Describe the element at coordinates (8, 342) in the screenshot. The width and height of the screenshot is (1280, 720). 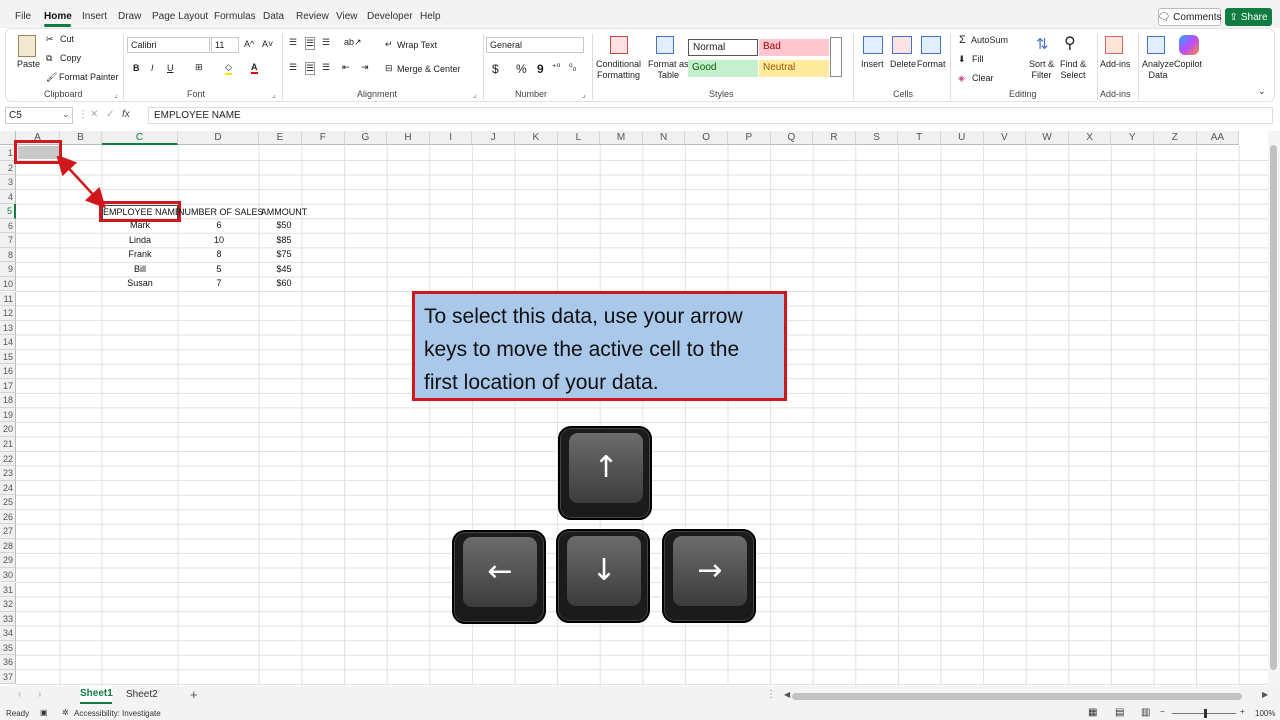
I see `row-header-14: 14` at that location.